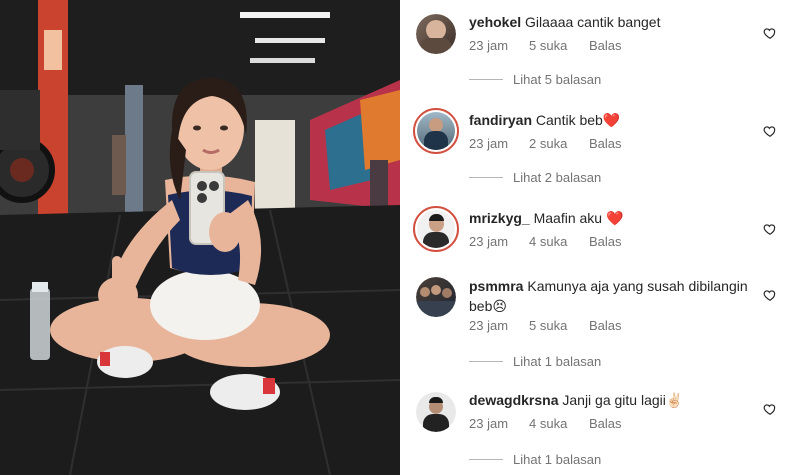 The height and width of the screenshot is (475, 800). I want to click on comment-text: Gilaaaa cantik banget, so click(593, 22).